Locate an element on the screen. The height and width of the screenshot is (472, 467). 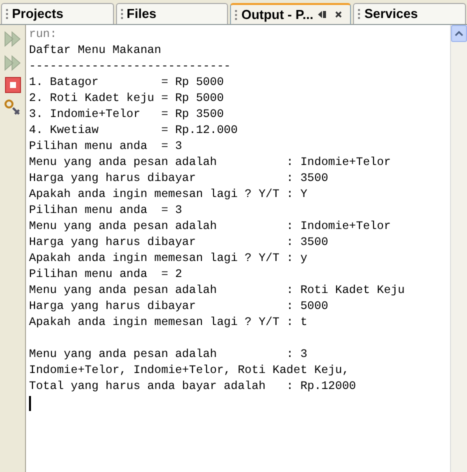
output-line: 1. Batagor = Rp 5000 is located at coordinates (127, 83).